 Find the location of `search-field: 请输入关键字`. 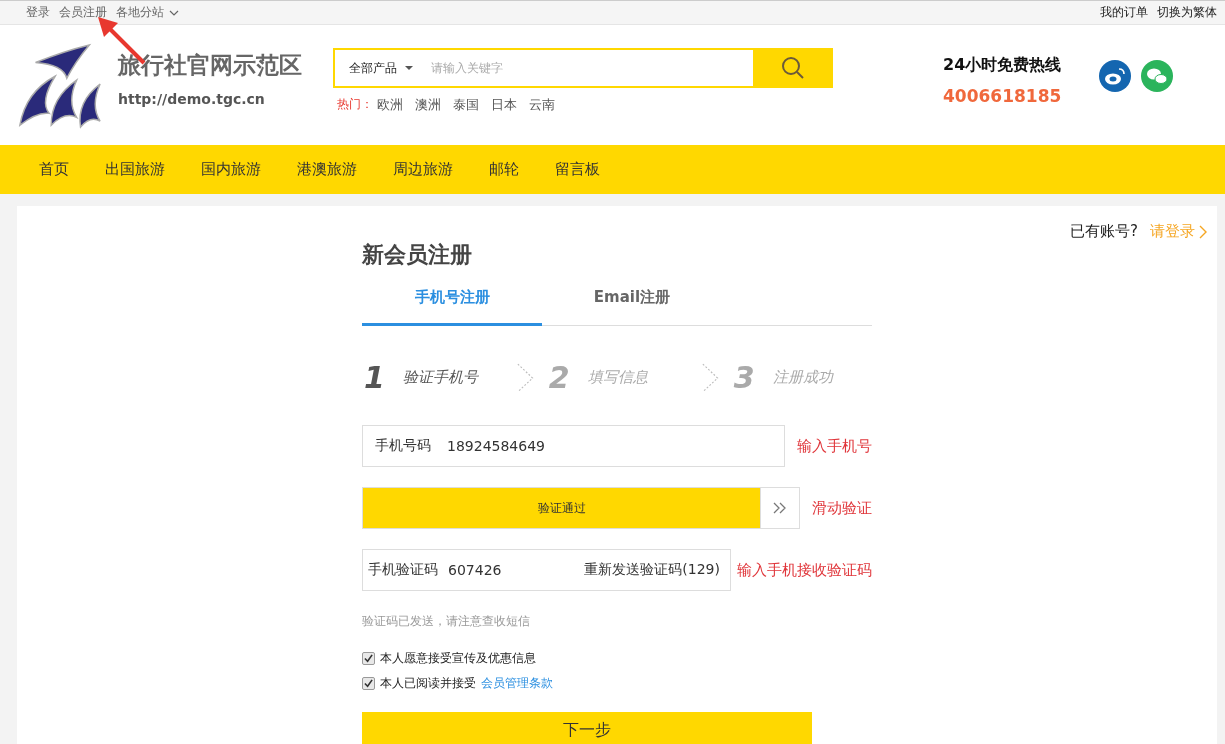

search-field: 请输入关键字 is located at coordinates (591, 68).